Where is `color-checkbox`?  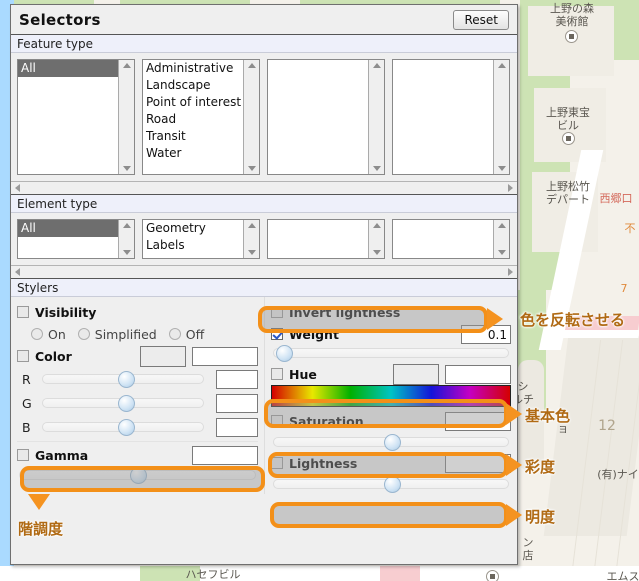
color-checkbox is located at coordinates (23, 356).